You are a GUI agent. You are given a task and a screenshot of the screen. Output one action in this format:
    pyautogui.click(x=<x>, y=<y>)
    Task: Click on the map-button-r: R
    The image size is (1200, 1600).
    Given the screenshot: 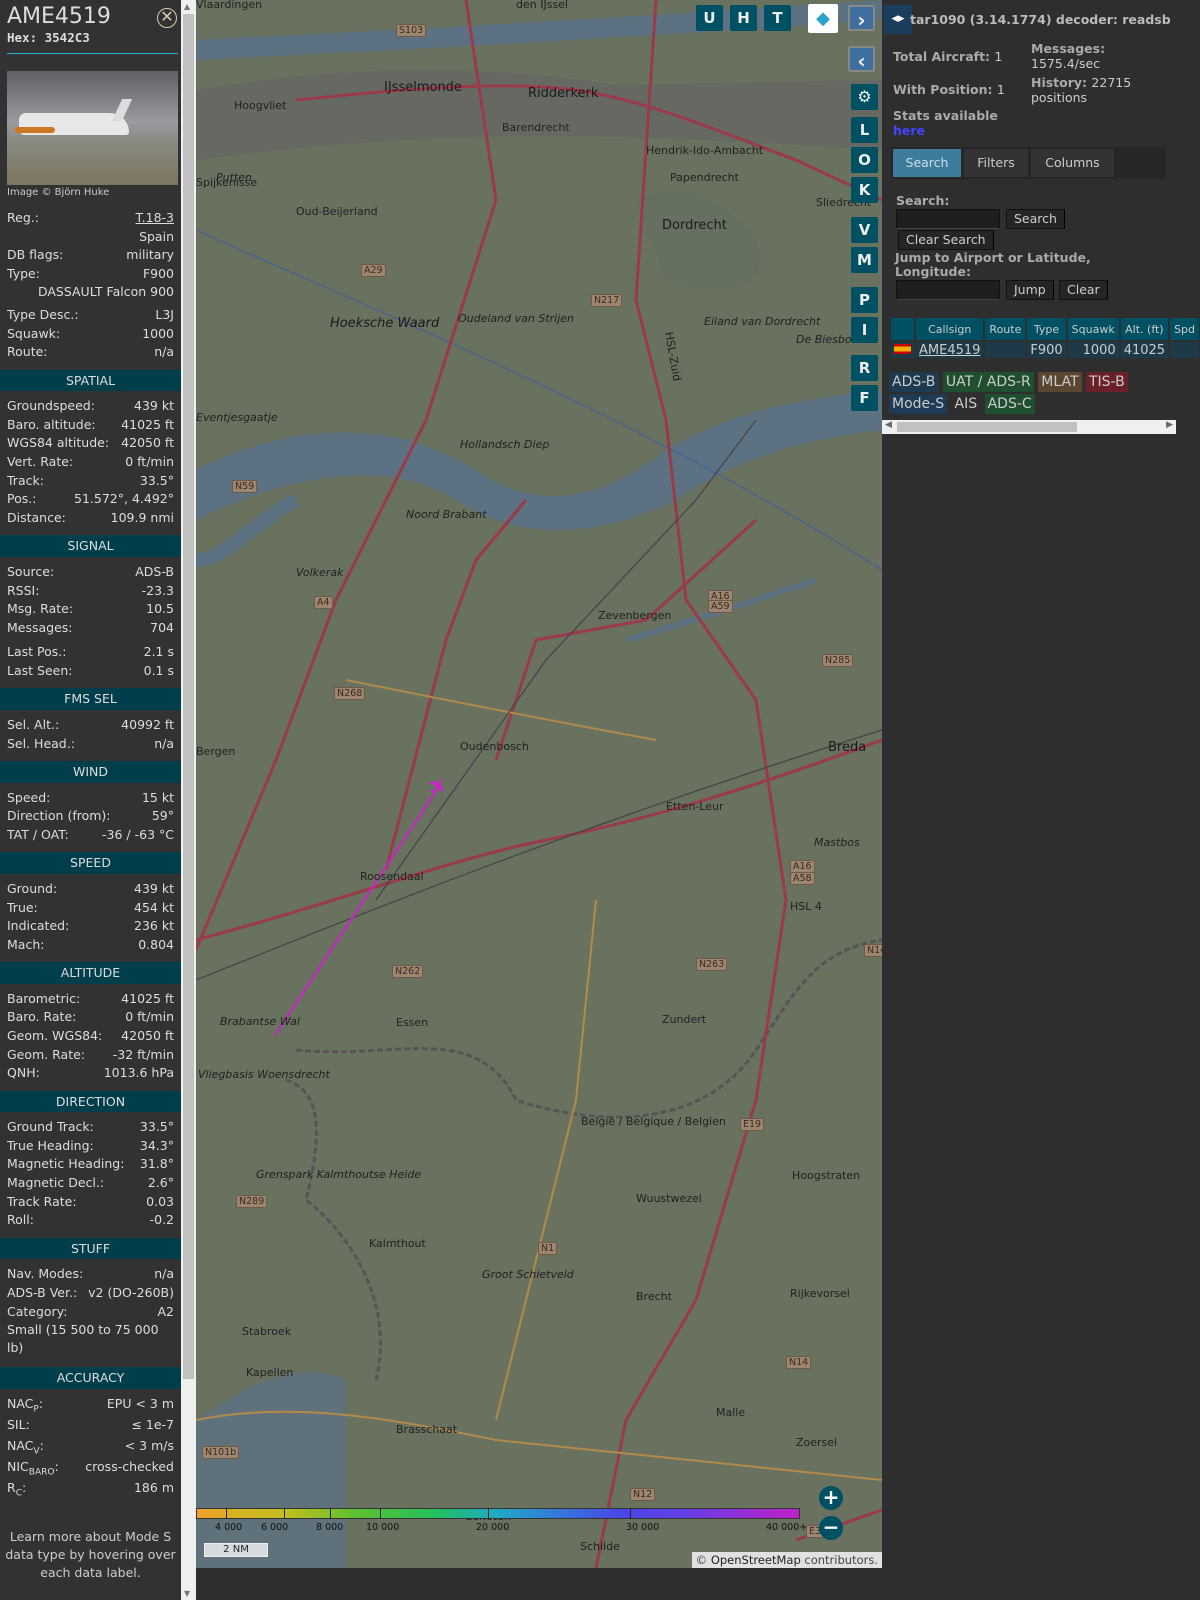 What is the action you would take?
    pyautogui.click(x=864, y=368)
    